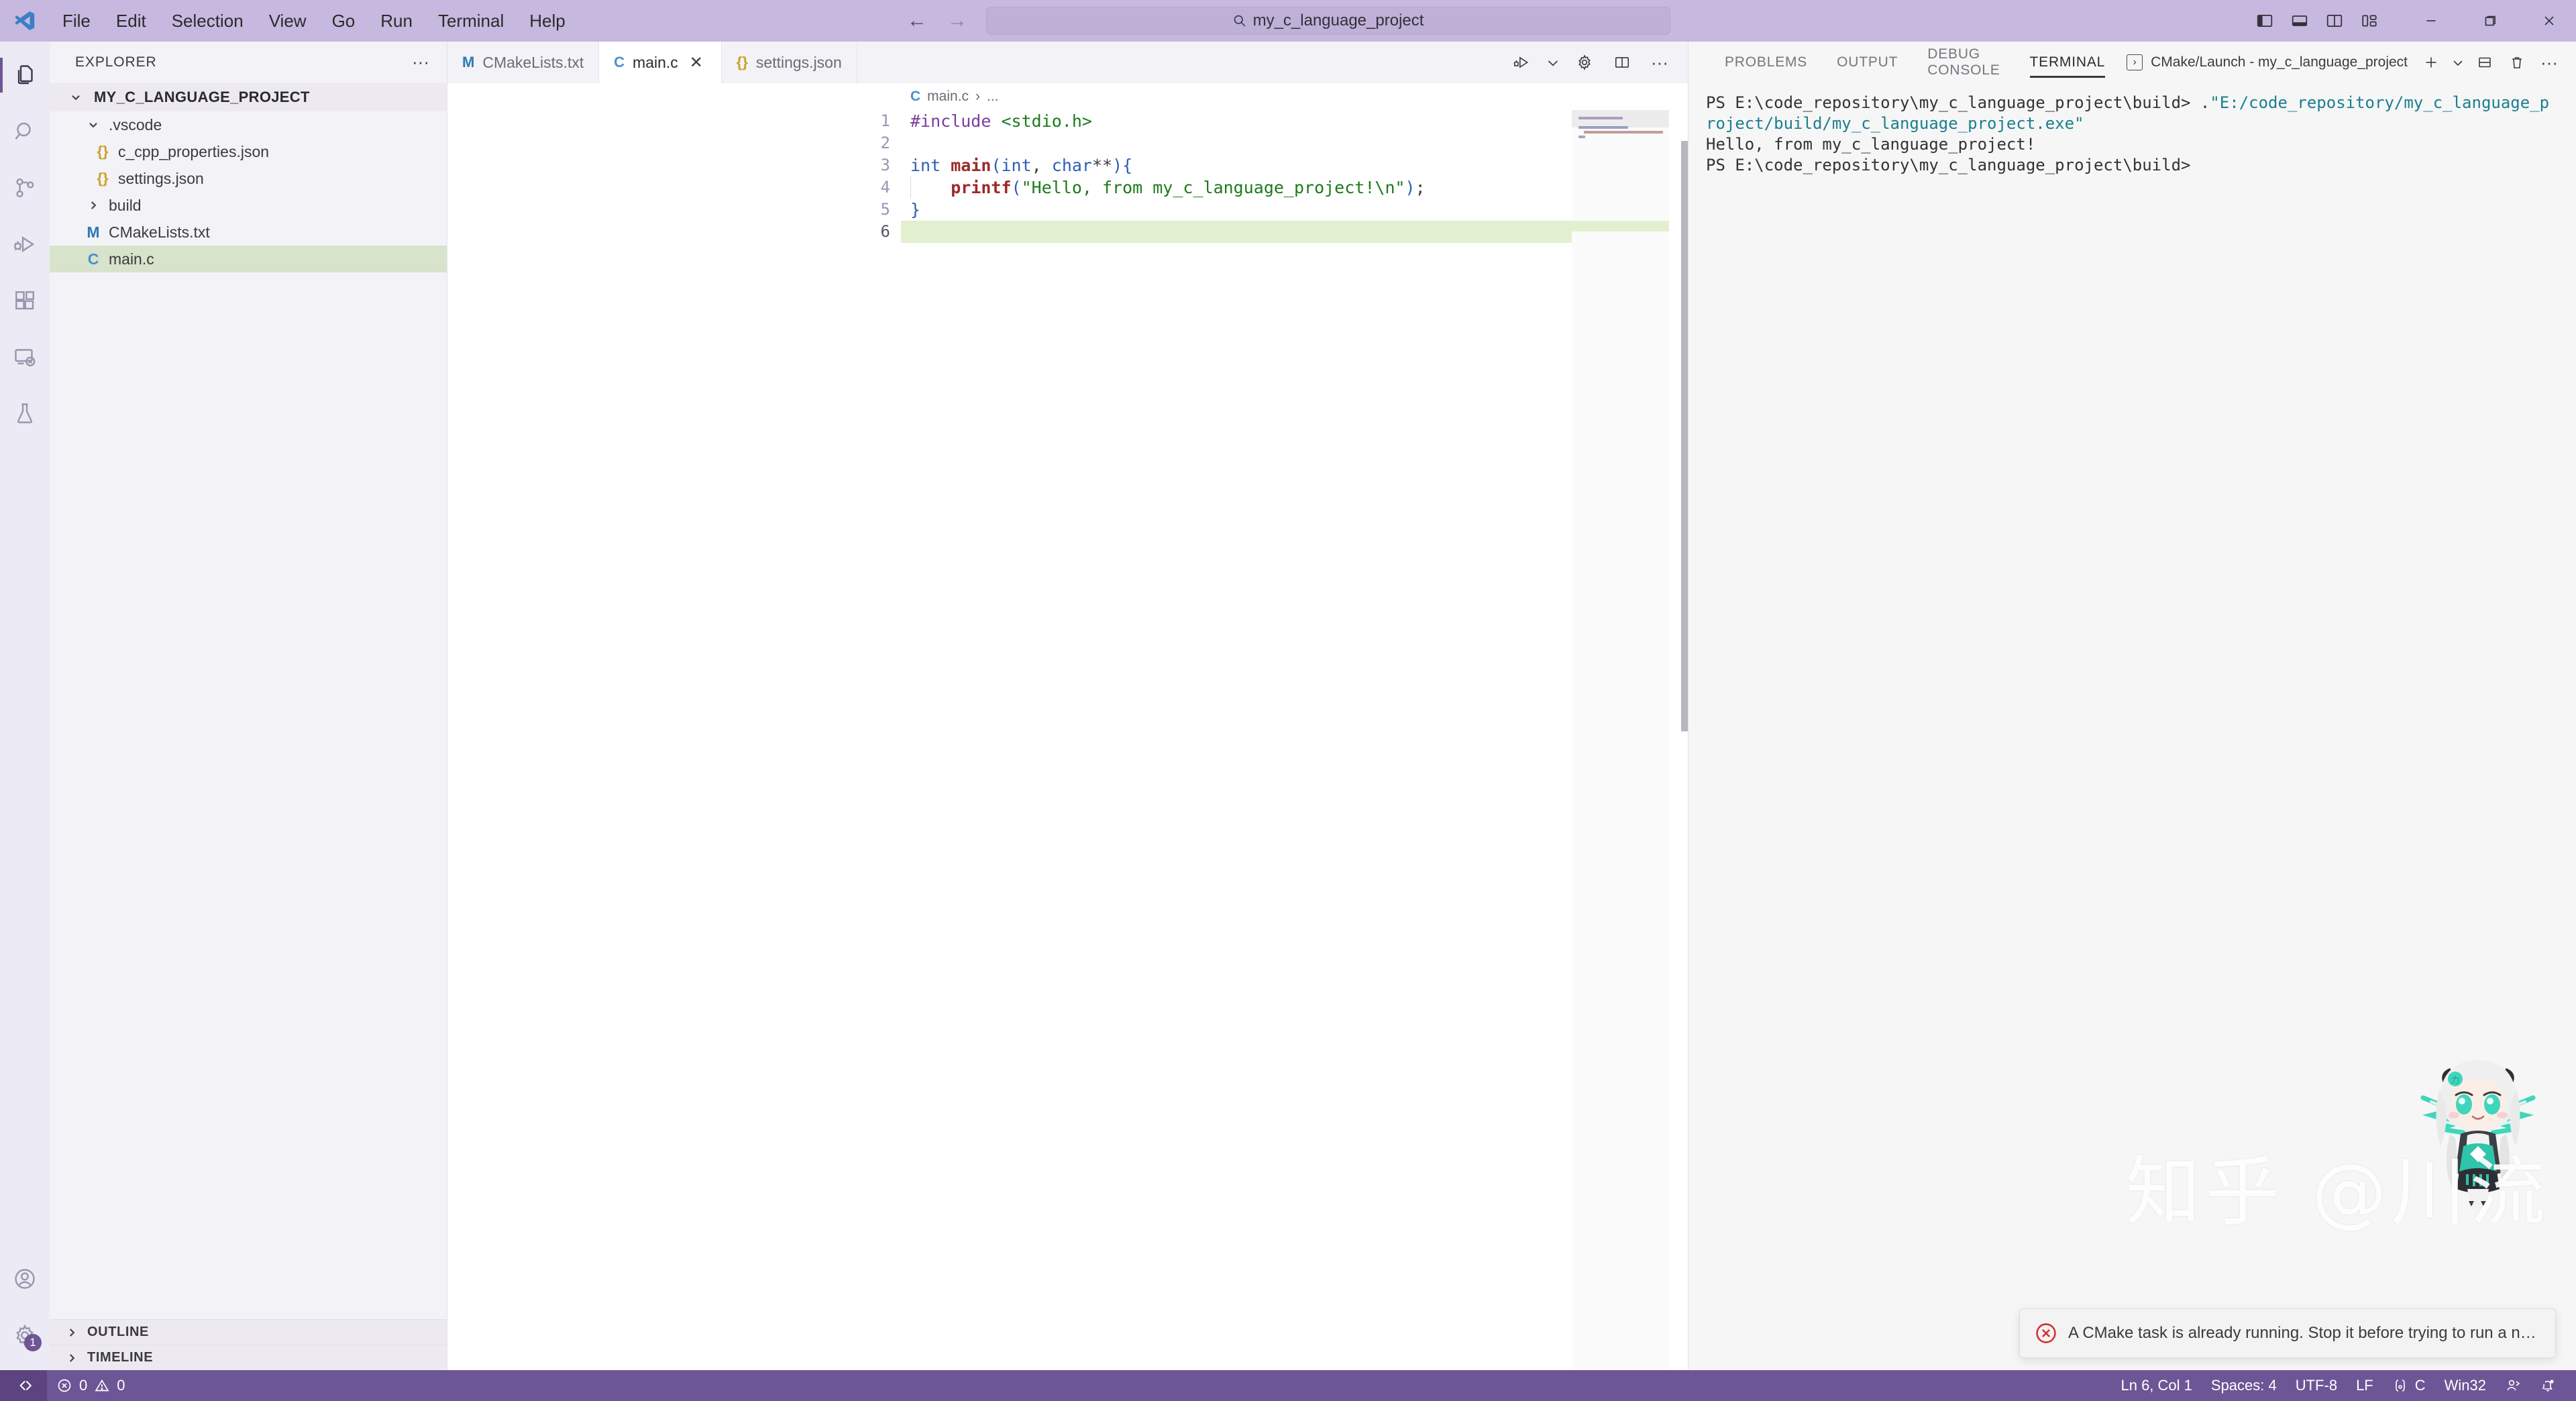 This screenshot has width=2576, height=1401. I want to click on command-center: my_c_language_project, so click(1328, 21).